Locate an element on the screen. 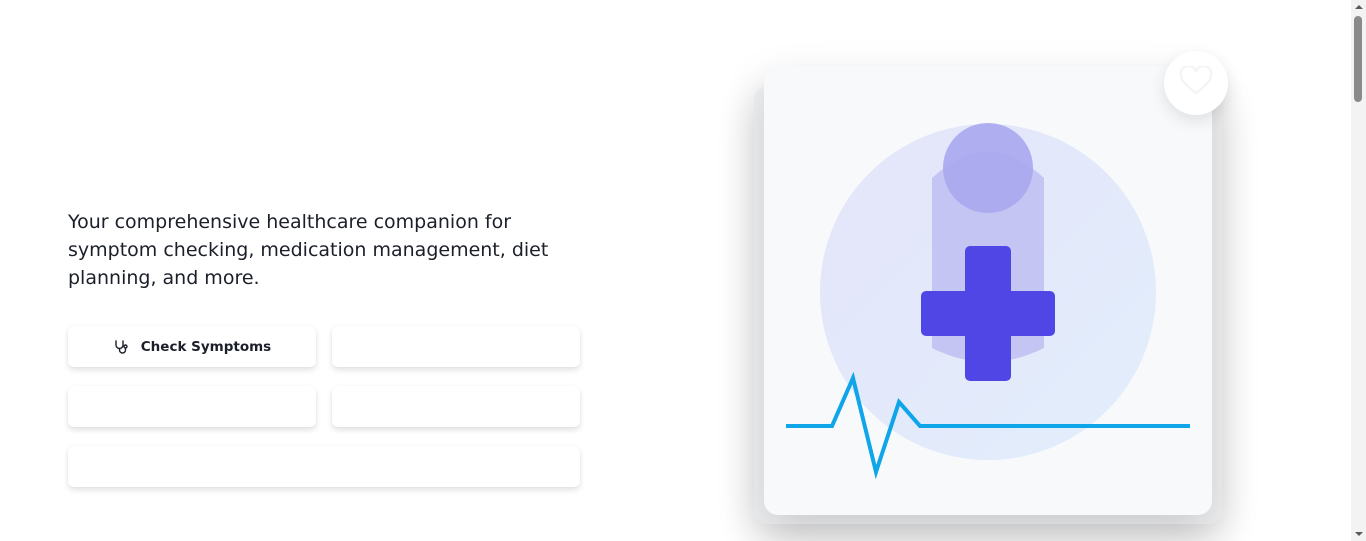 The width and height of the screenshot is (1366, 541). scroll-up-arrow-icon is located at coordinates (1358, 7).